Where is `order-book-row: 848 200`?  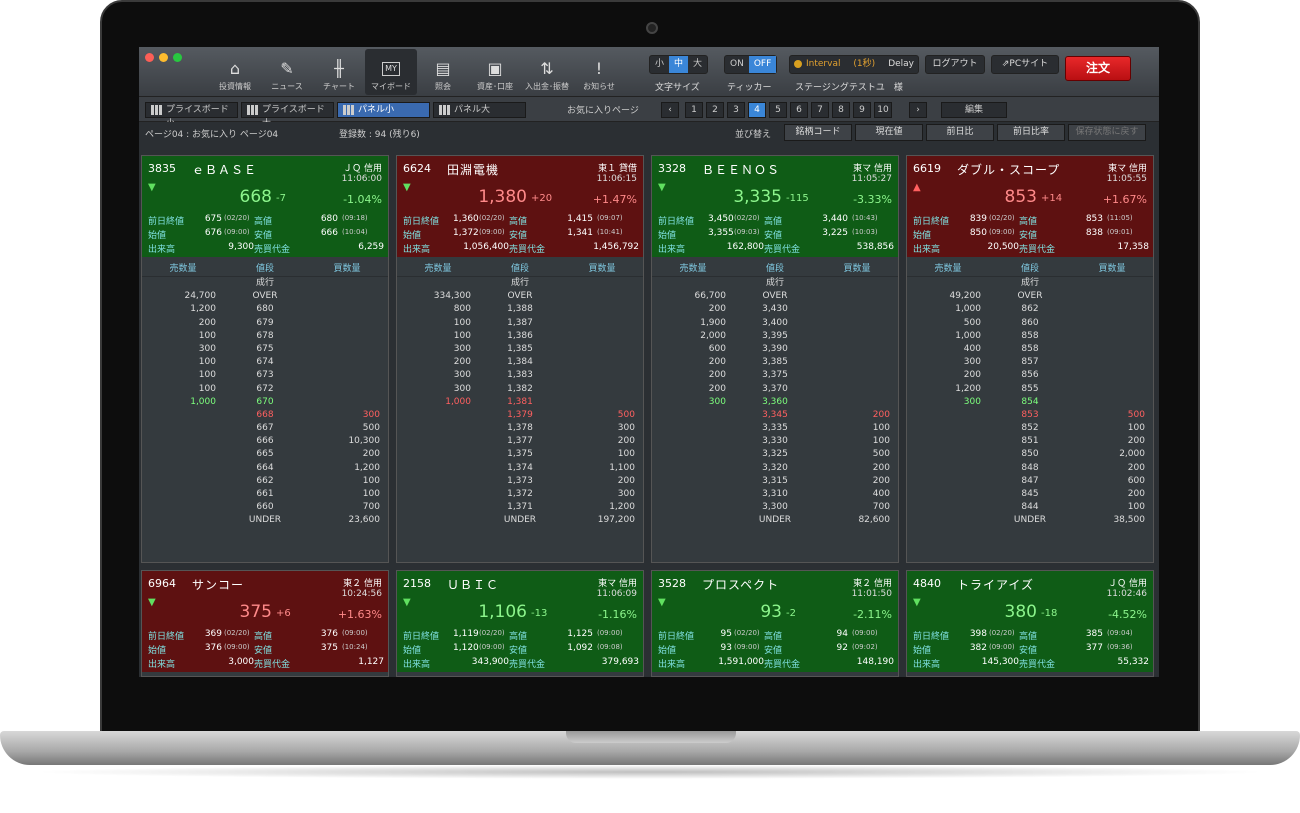 order-book-row: 848 200 is located at coordinates (1030, 468).